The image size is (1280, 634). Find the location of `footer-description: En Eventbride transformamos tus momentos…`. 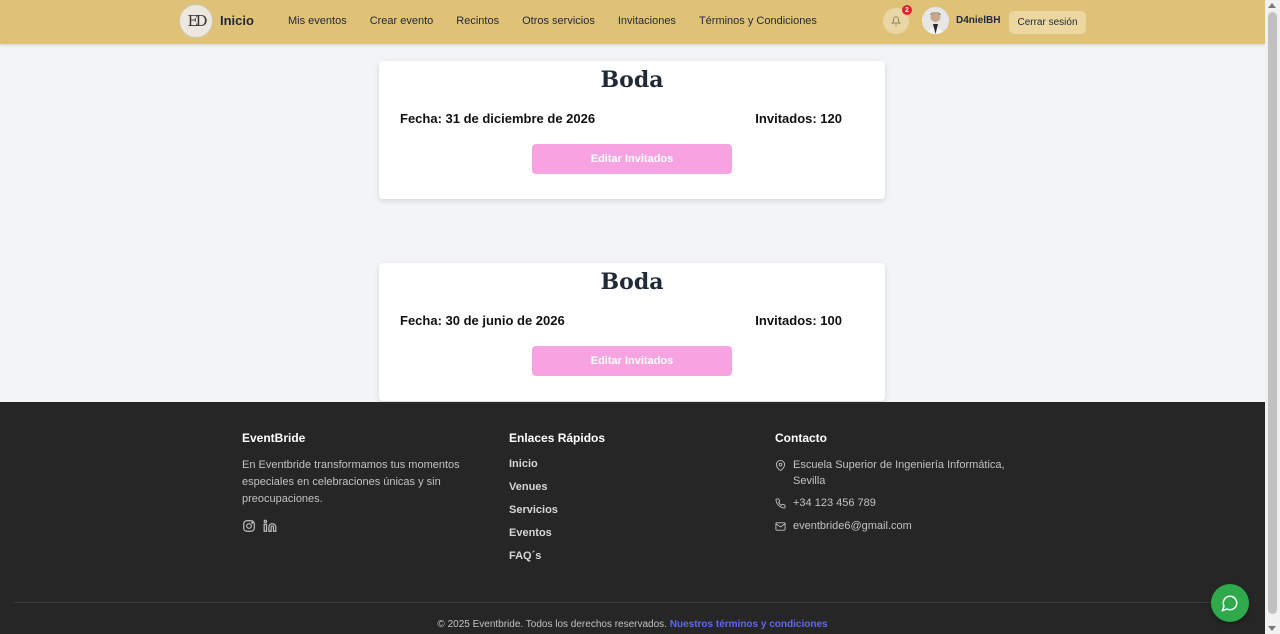

footer-description: En Eventbride transformamos tus momentos… is located at coordinates (351, 482).